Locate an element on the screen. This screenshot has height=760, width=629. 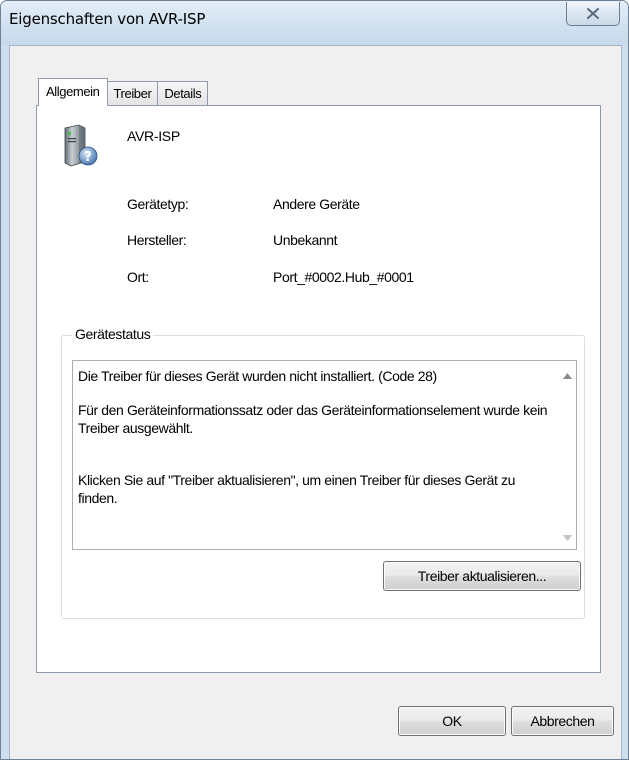
scroll-up-arrow is located at coordinates (567, 376).